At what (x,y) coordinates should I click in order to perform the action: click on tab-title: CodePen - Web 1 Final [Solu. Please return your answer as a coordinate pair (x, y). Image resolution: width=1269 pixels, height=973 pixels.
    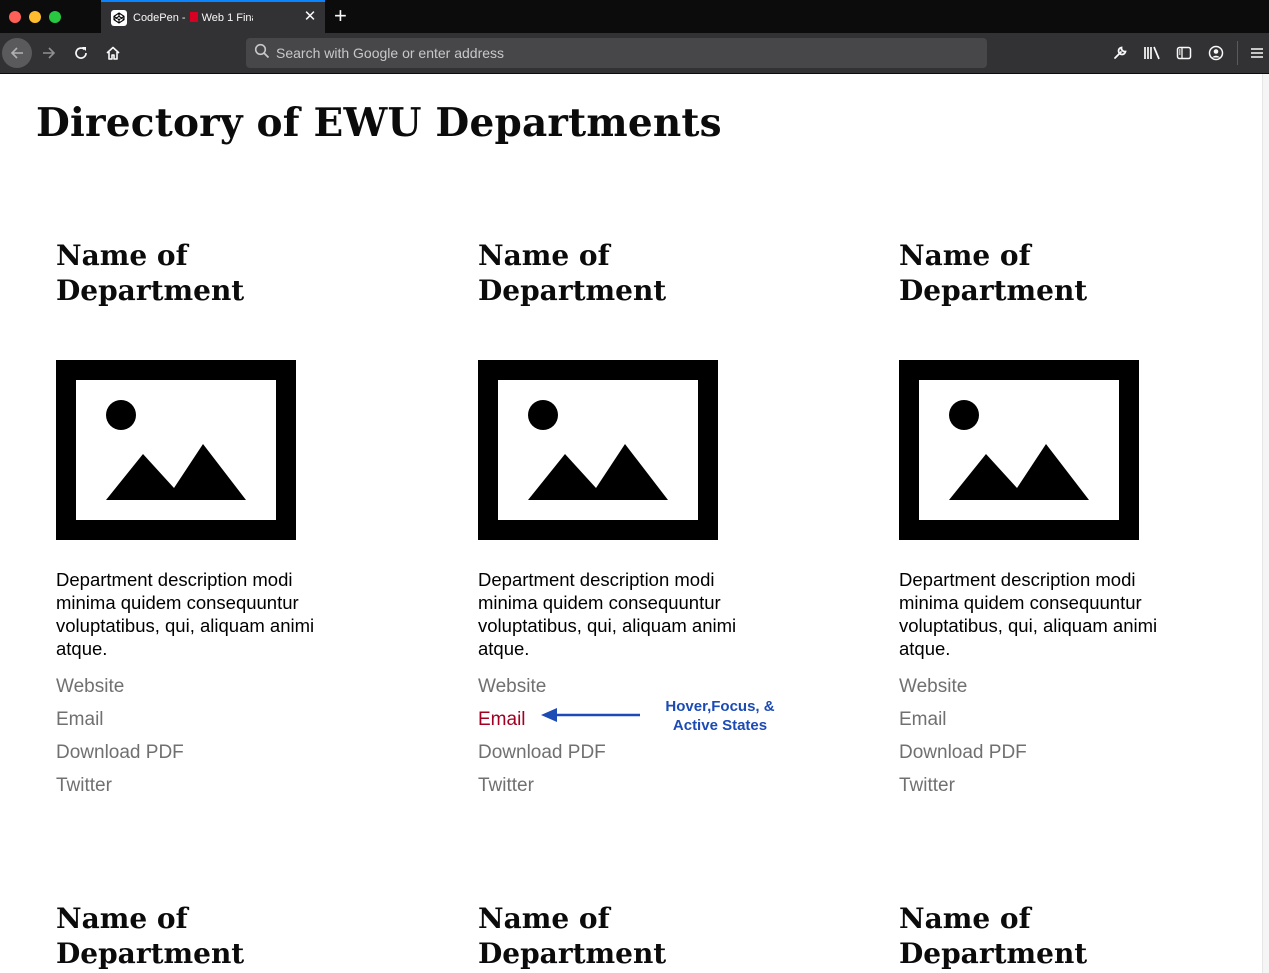
    Looking at the image, I should click on (193, 17).